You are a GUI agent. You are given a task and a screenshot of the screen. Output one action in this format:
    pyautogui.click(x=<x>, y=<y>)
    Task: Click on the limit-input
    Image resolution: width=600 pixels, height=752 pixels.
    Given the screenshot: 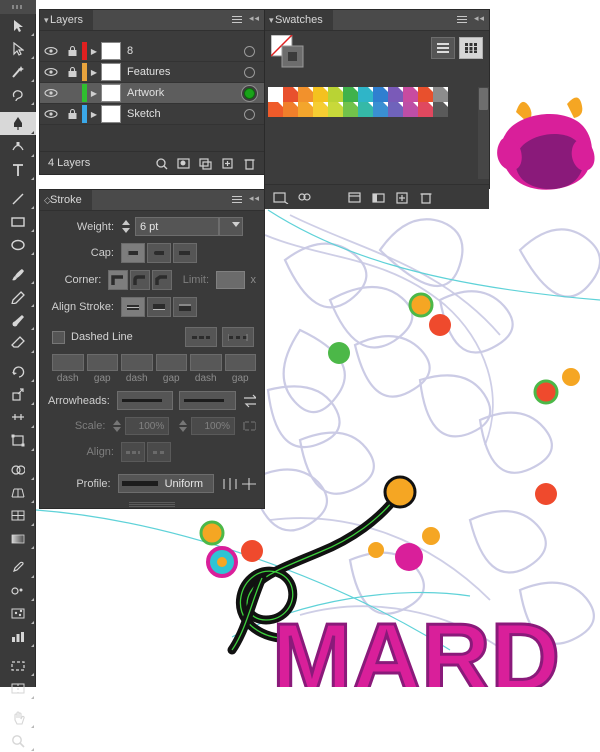 What is the action you would take?
    pyautogui.click(x=231, y=280)
    